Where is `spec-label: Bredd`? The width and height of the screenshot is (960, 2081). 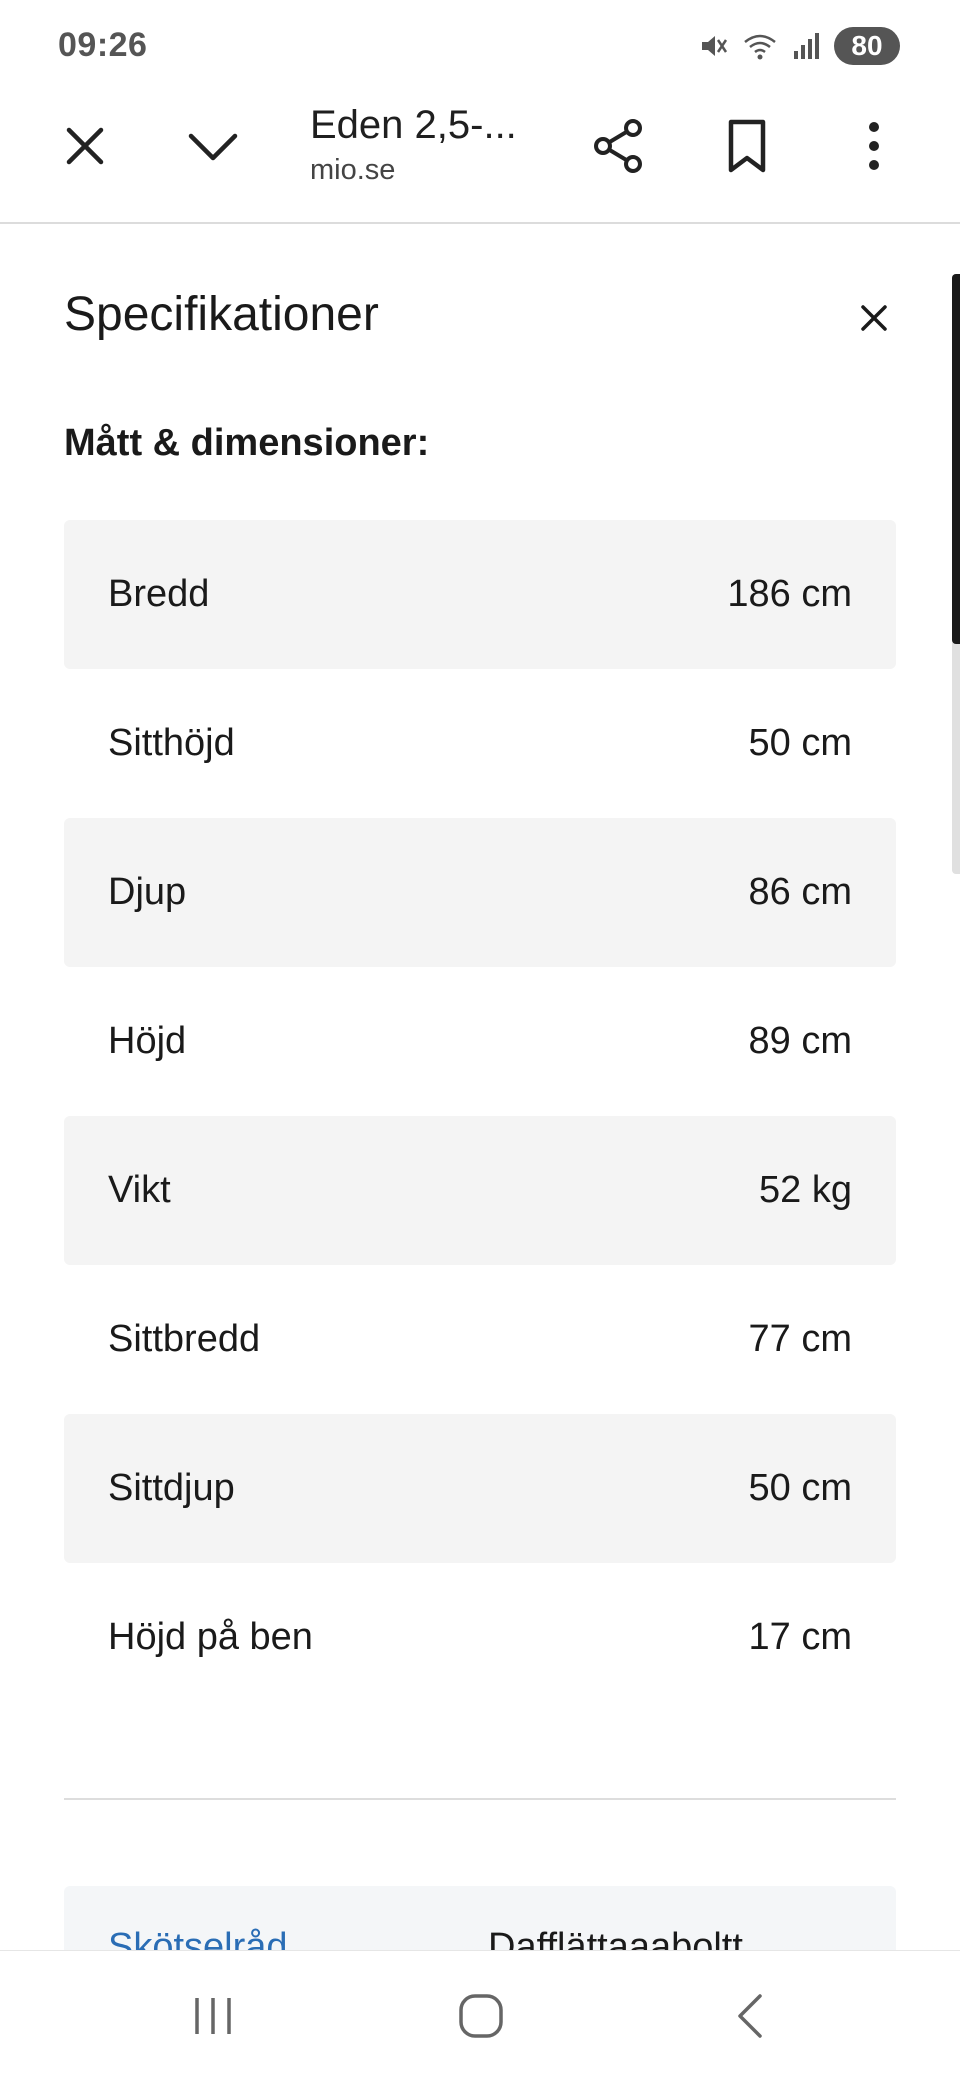
spec-label: Bredd is located at coordinates (159, 594).